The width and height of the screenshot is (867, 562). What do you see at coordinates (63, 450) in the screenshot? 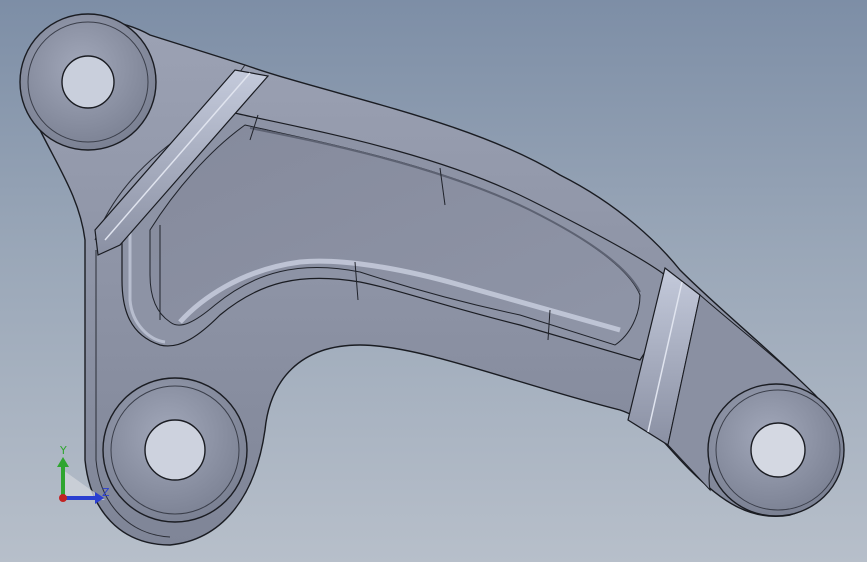
I see `triad-y-label: Y` at bounding box center [63, 450].